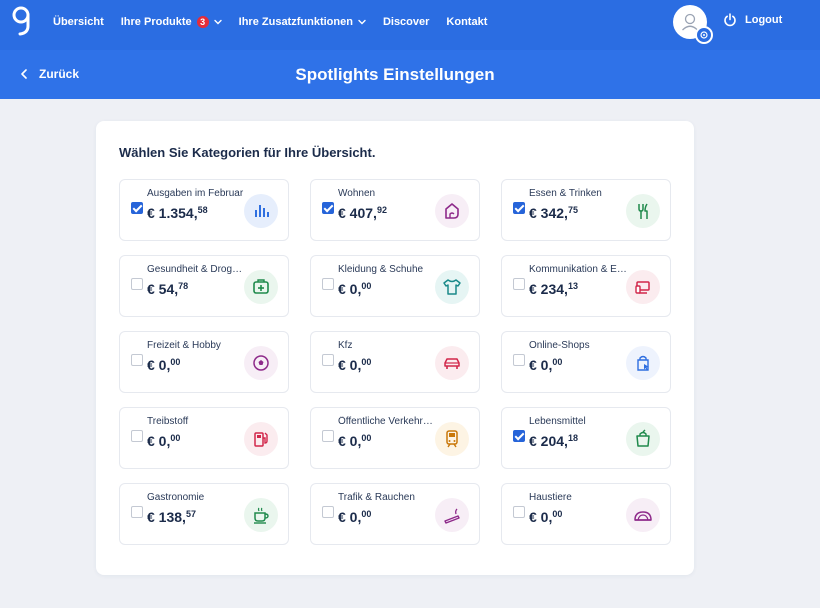 The width and height of the screenshot is (820, 608). What do you see at coordinates (586, 438) in the screenshot?
I see `category-tile: Lebensmittel € 204,18` at bounding box center [586, 438].